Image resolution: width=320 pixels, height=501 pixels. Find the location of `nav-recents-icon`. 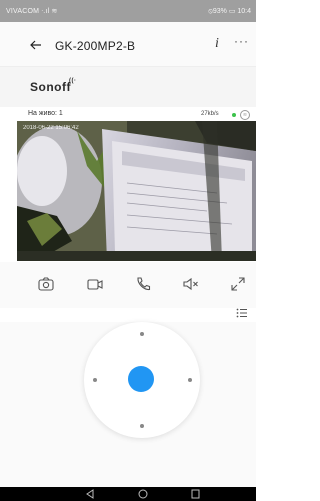

nav-recents-icon is located at coordinates (195, 494).